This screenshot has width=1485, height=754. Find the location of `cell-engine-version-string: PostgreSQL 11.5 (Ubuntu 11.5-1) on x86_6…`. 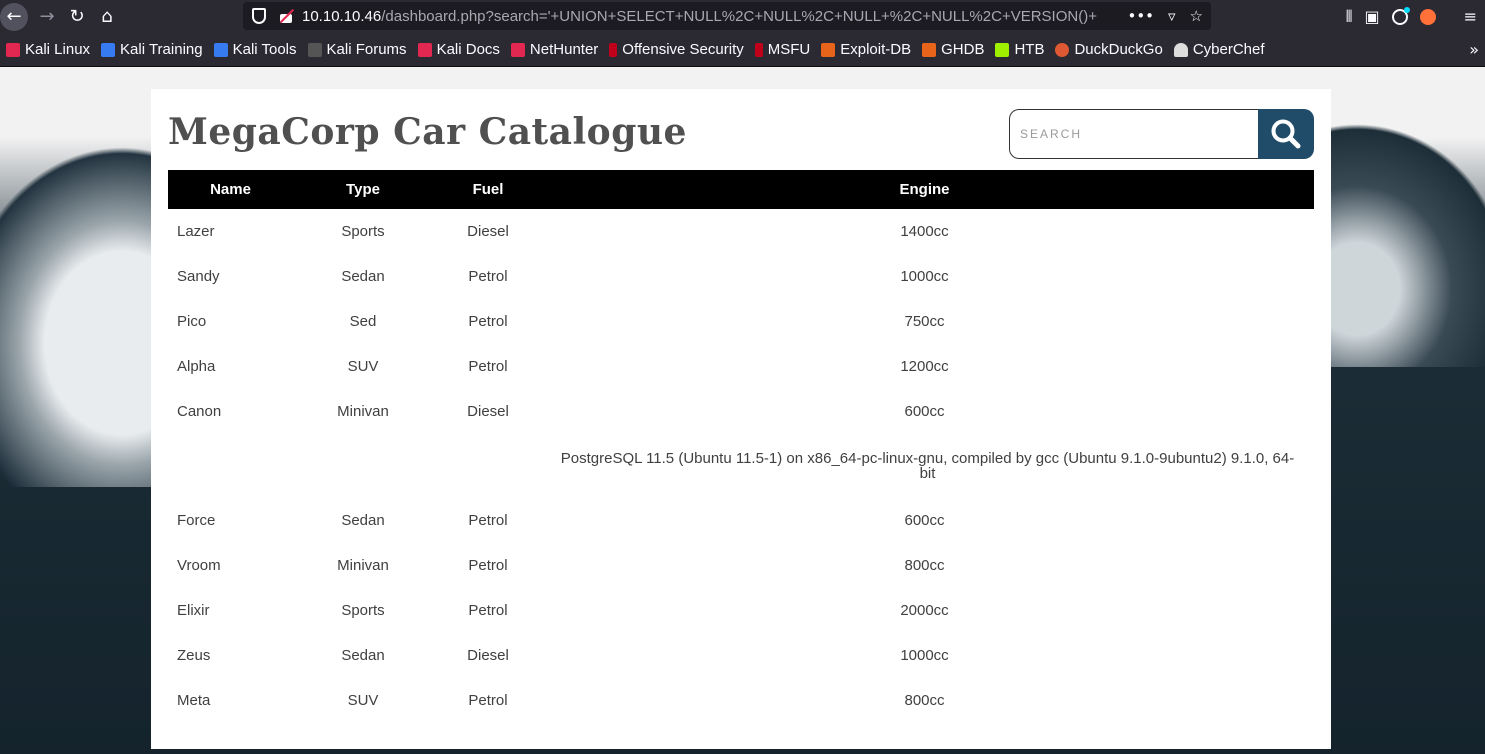

cell-engine-version-string: PostgreSQL 11.5 (Ubuntu 11.5-1) on x86_6… is located at coordinates (927, 466).